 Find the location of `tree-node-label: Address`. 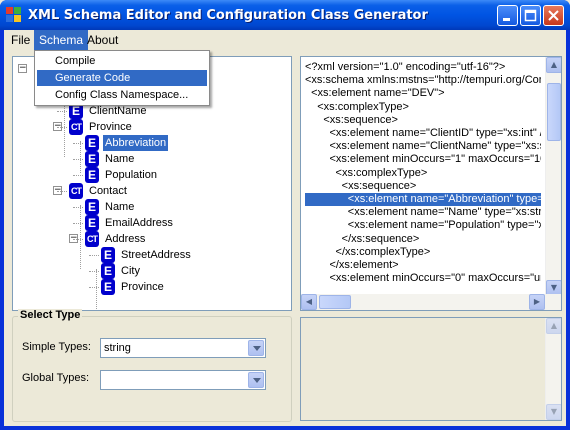

tree-node-label: Address is located at coordinates (125, 239).